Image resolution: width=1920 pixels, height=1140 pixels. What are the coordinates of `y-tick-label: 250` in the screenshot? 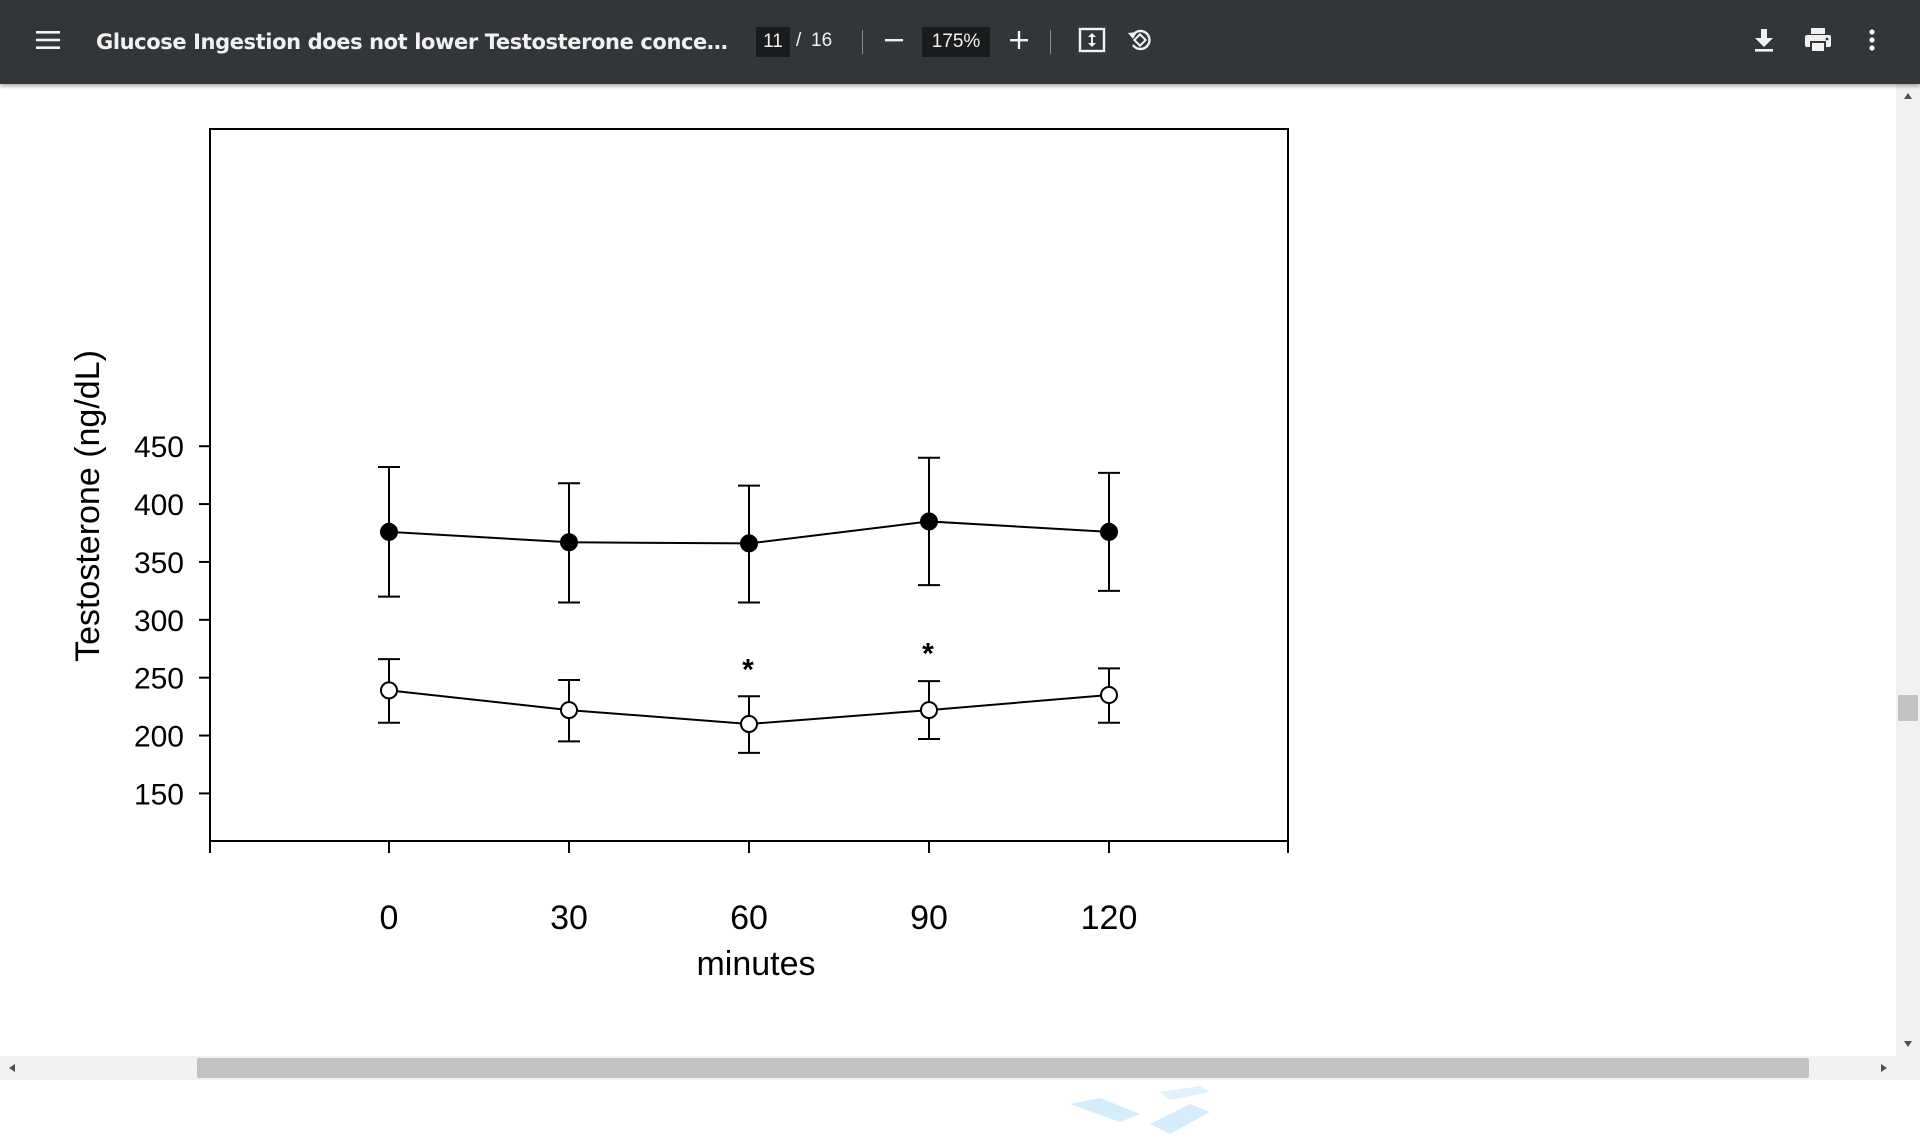 It's located at (159, 679).